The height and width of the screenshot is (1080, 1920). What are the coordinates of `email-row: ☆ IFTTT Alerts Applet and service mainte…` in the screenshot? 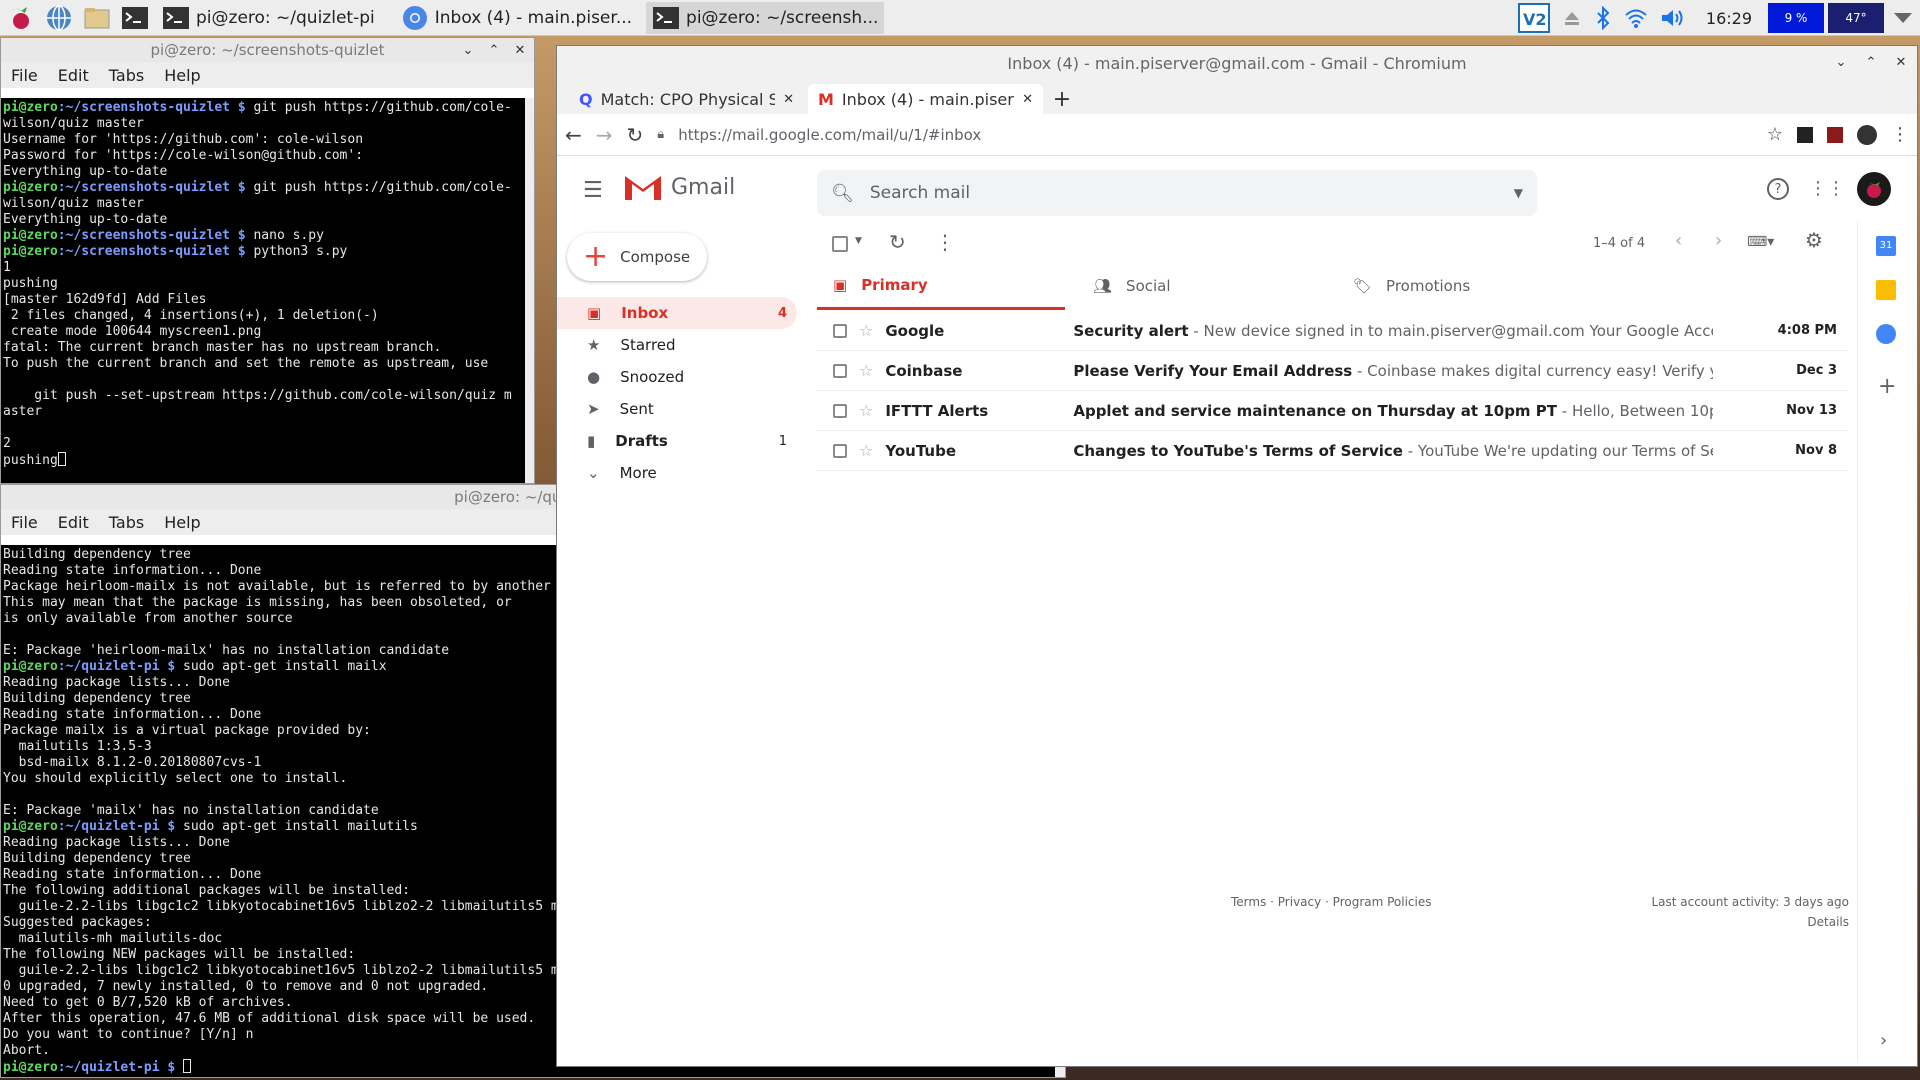 It's located at (1332, 411).